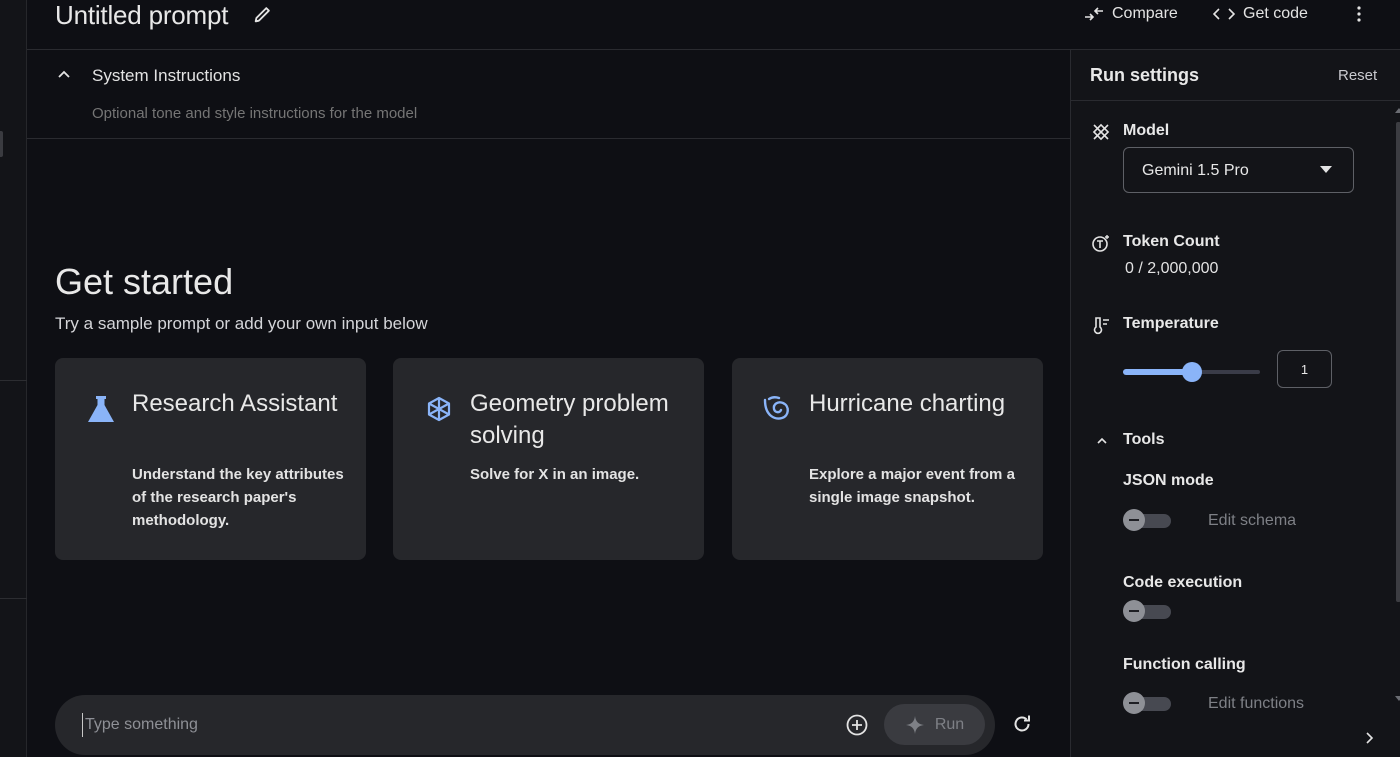  I want to click on left-rail, so click(13, 378).